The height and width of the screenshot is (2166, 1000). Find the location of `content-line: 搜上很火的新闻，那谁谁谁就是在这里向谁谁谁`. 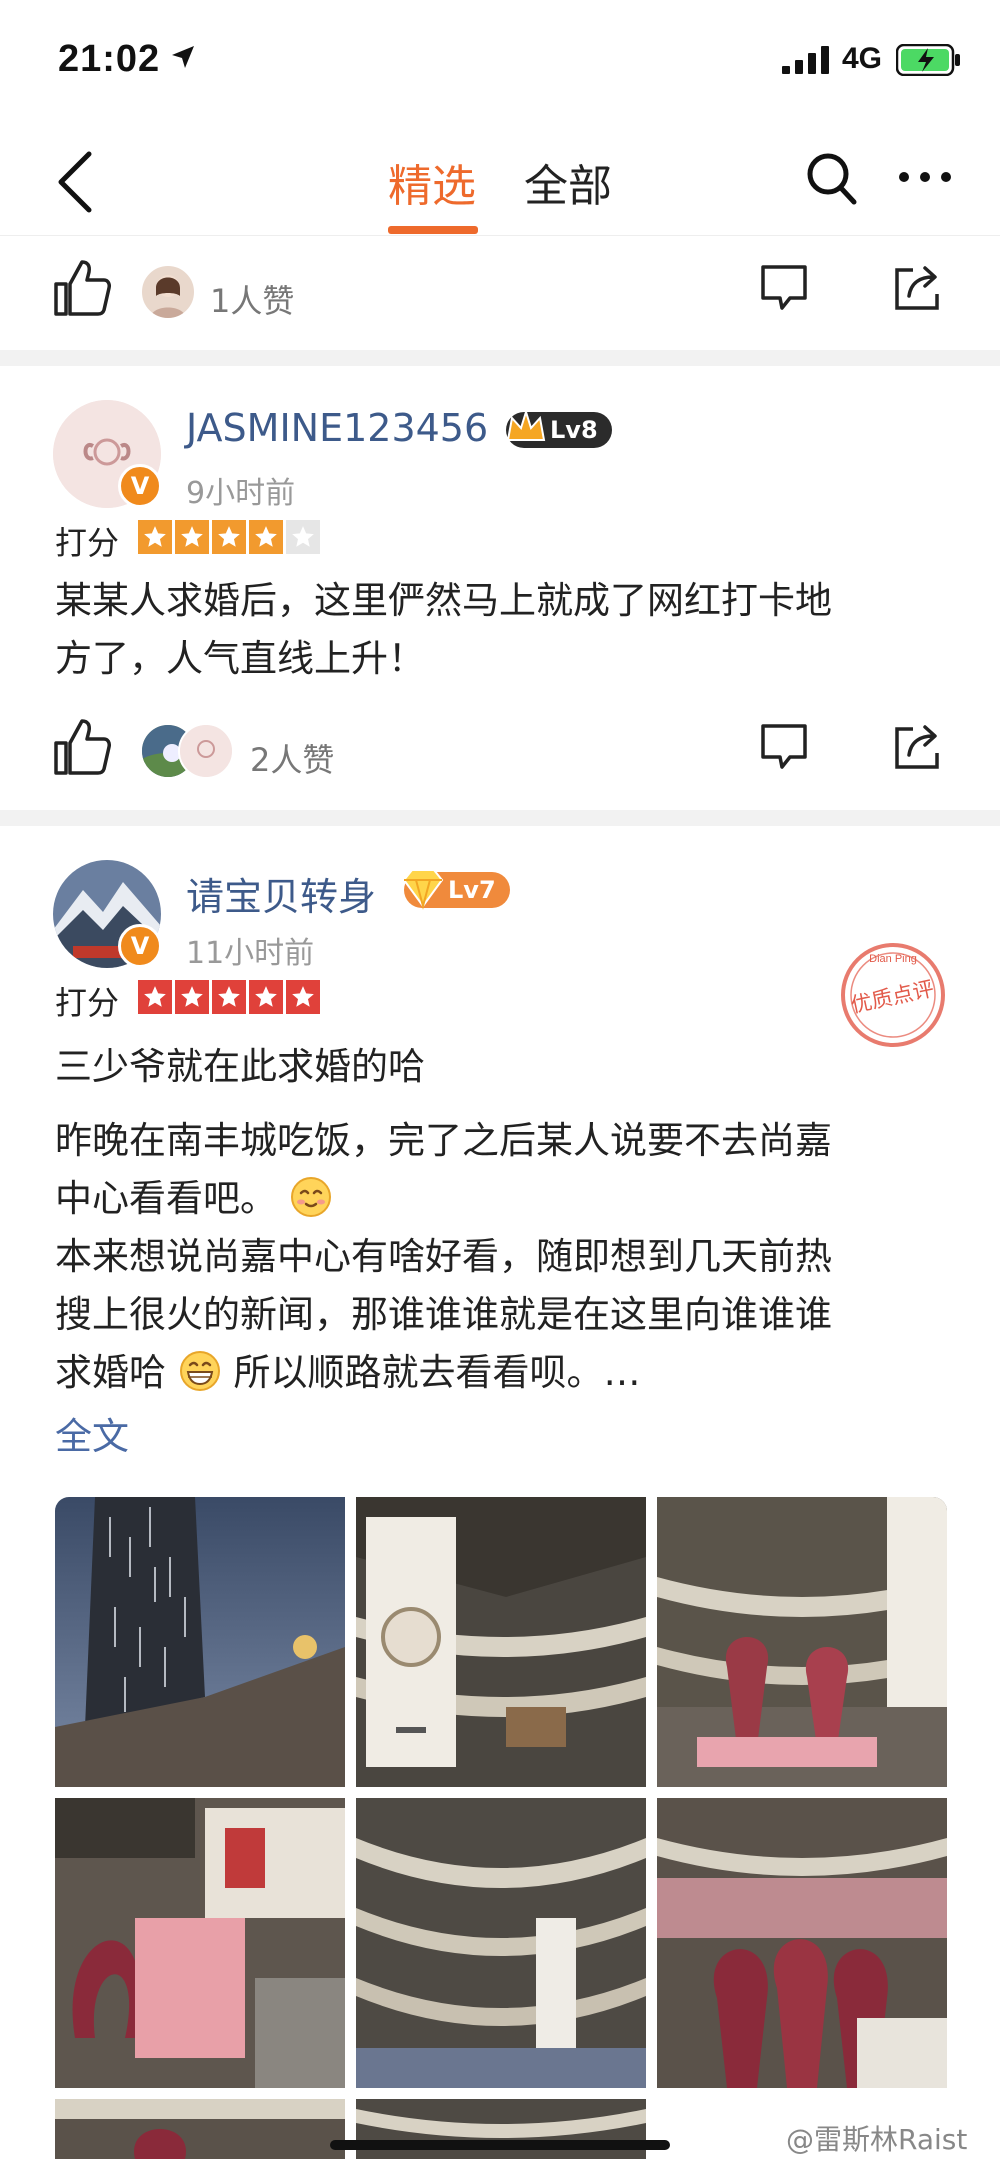

content-line: 搜上很火的新闻，那谁谁谁就是在这里向谁谁谁 is located at coordinates (443, 1314).